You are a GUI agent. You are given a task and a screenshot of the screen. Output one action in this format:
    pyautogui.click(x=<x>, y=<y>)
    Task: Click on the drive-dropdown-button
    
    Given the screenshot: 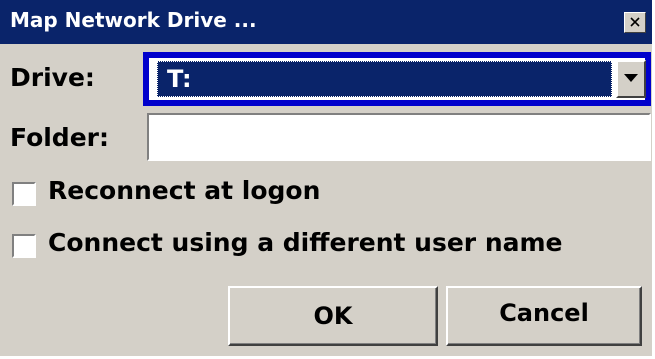 What is the action you would take?
    pyautogui.click(x=631, y=79)
    